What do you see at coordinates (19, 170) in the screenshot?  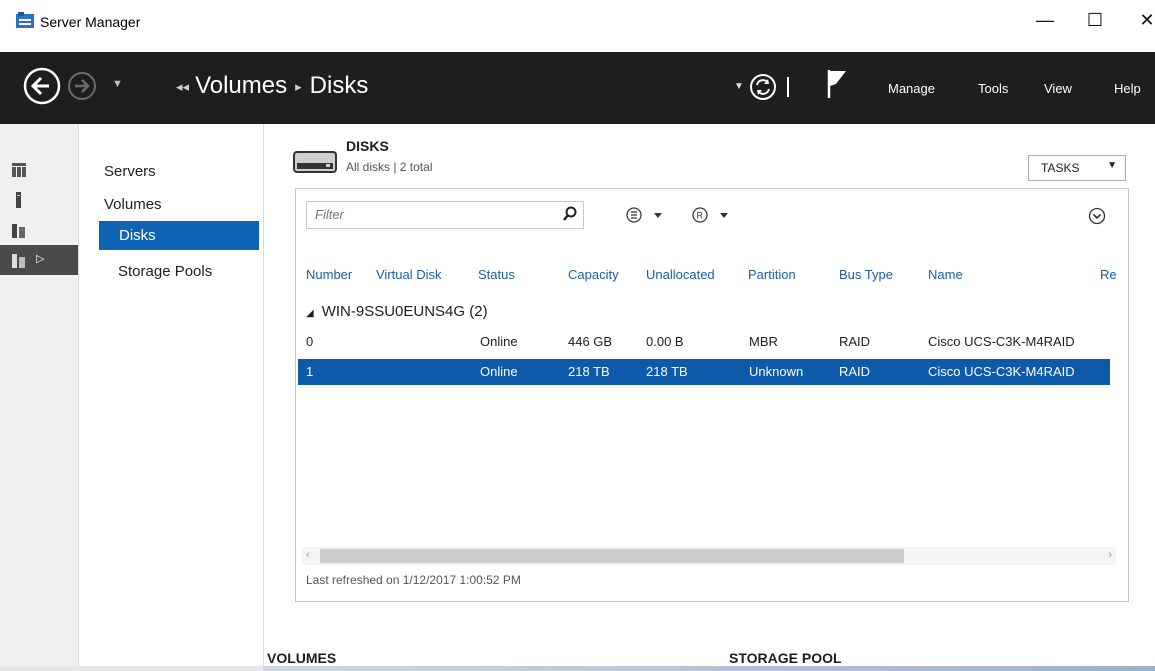 I see `dashboard-icon` at bounding box center [19, 170].